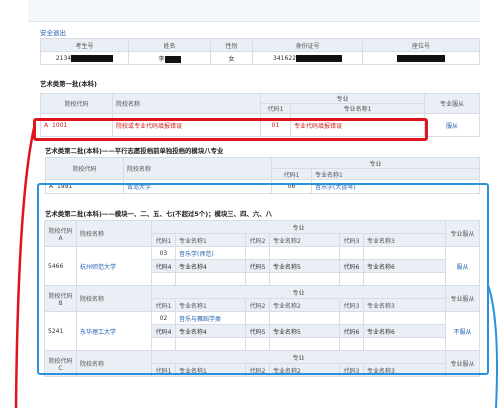  I want to click on blue-annotation-curve, so click(492, 346).